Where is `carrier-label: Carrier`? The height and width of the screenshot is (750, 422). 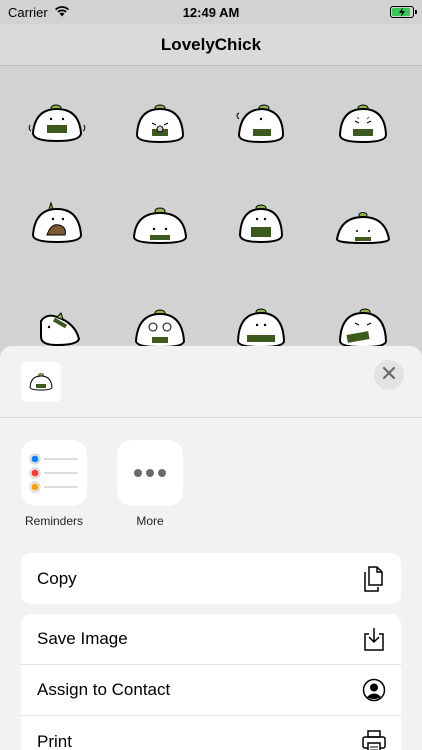 carrier-label: Carrier is located at coordinates (28, 12).